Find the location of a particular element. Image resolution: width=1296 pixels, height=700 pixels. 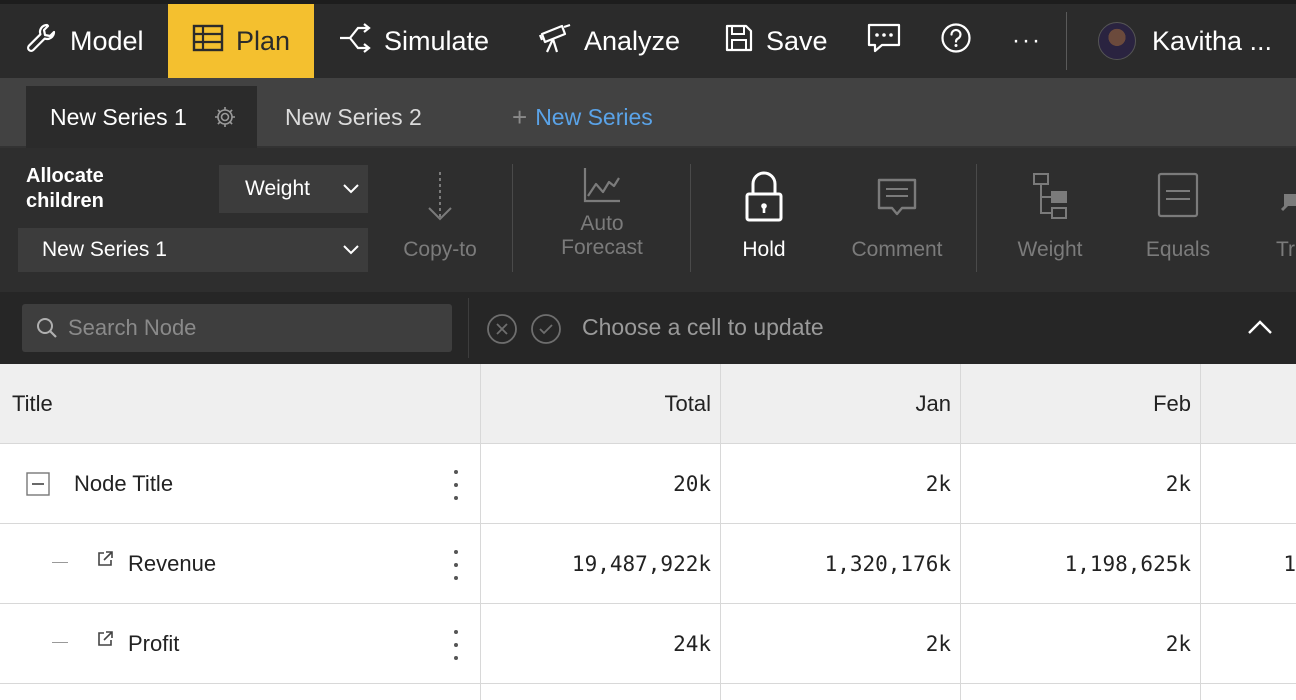

auto-forecast-button: Auto Forecast is located at coordinates (602, 213).